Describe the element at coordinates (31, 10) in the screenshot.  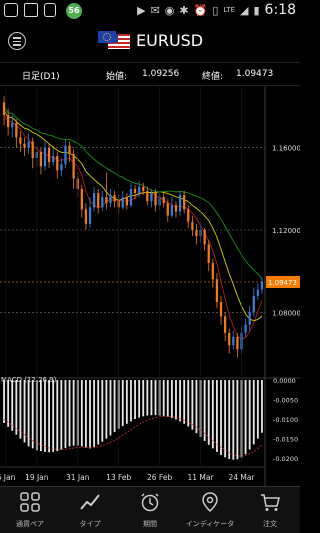
I see `download-notification-icon` at that location.